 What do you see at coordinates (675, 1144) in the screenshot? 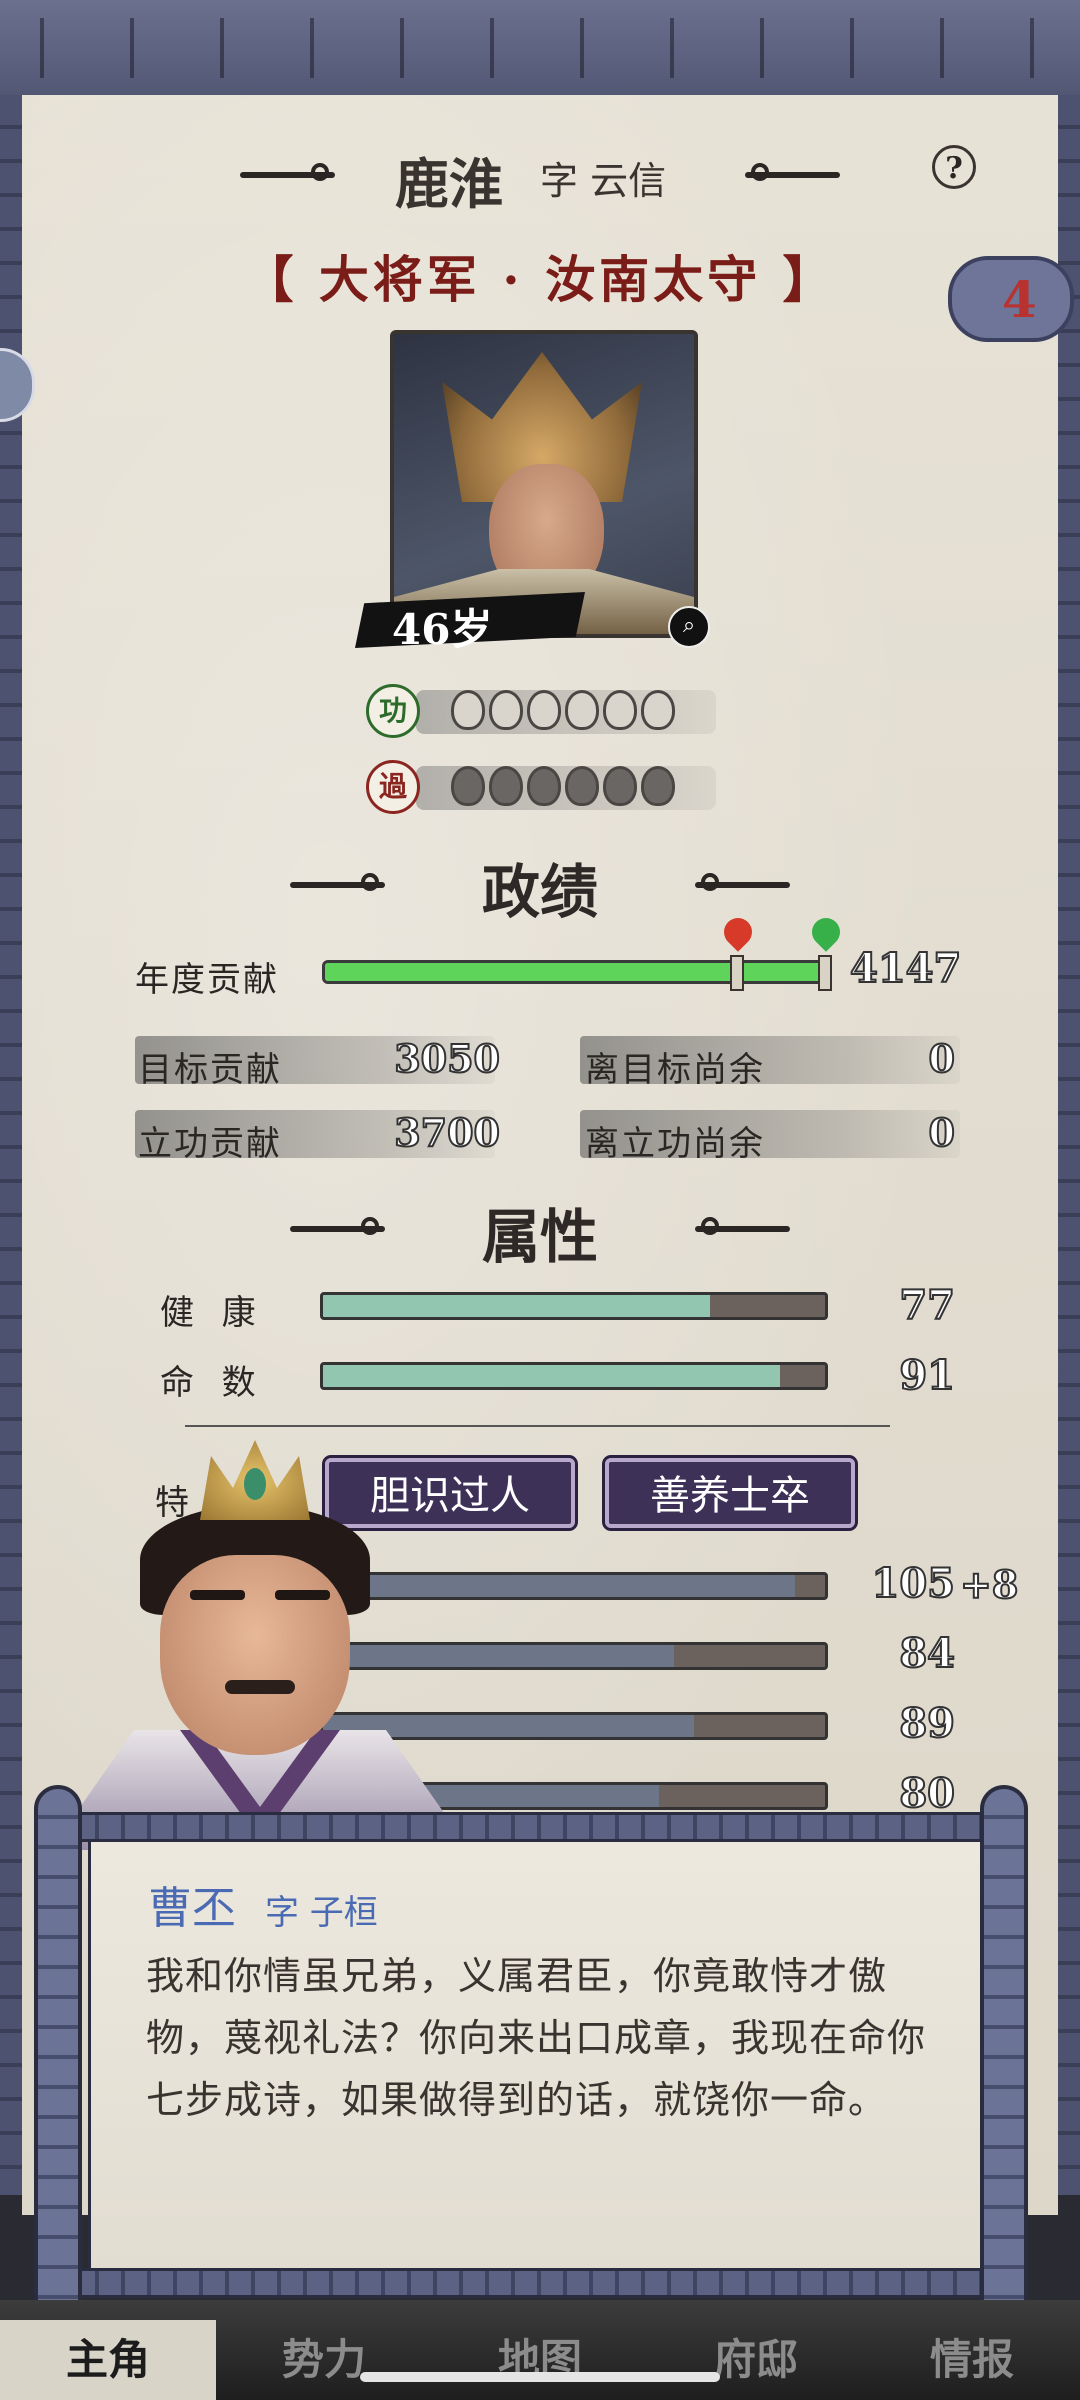
I see `distance-merit-label: 离立功尚余` at bounding box center [675, 1144].